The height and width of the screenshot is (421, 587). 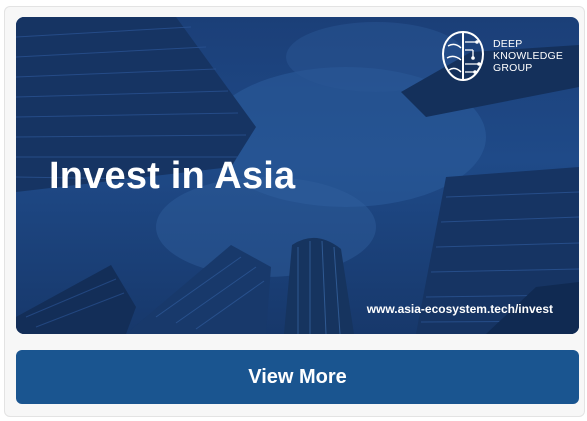 What do you see at coordinates (513, 68) in the screenshot?
I see `logo-line-3: GROUP` at bounding box center [513, 68].